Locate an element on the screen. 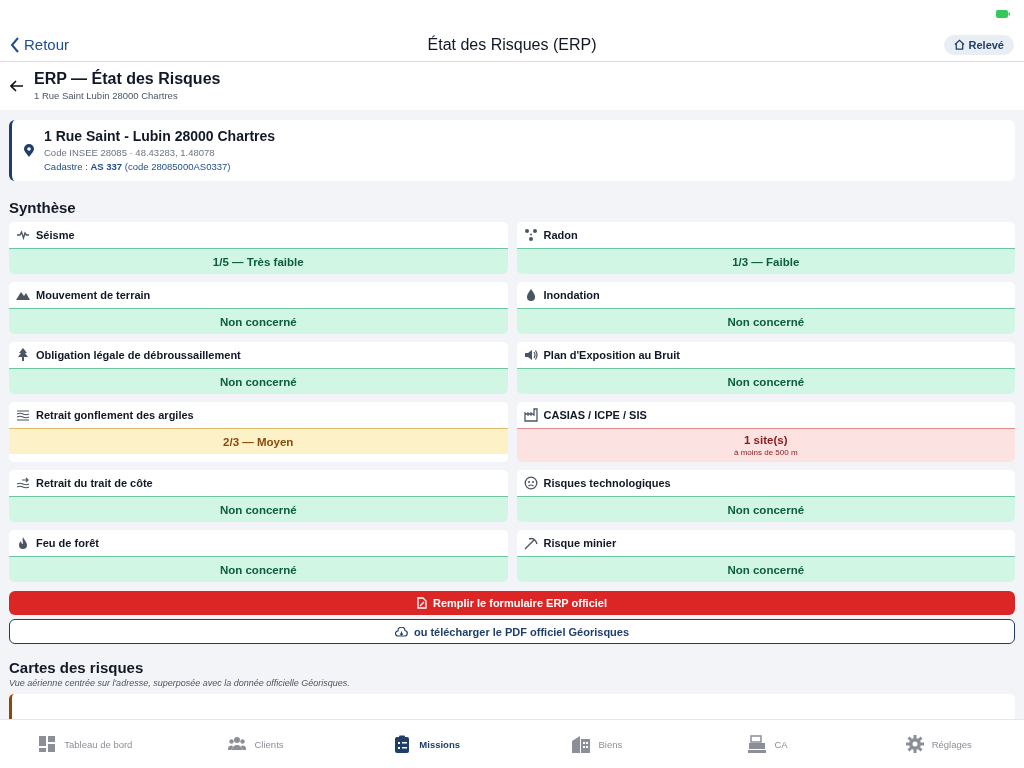  risk-value: 1/5 — Très faible is located at coordinates (258, 261).